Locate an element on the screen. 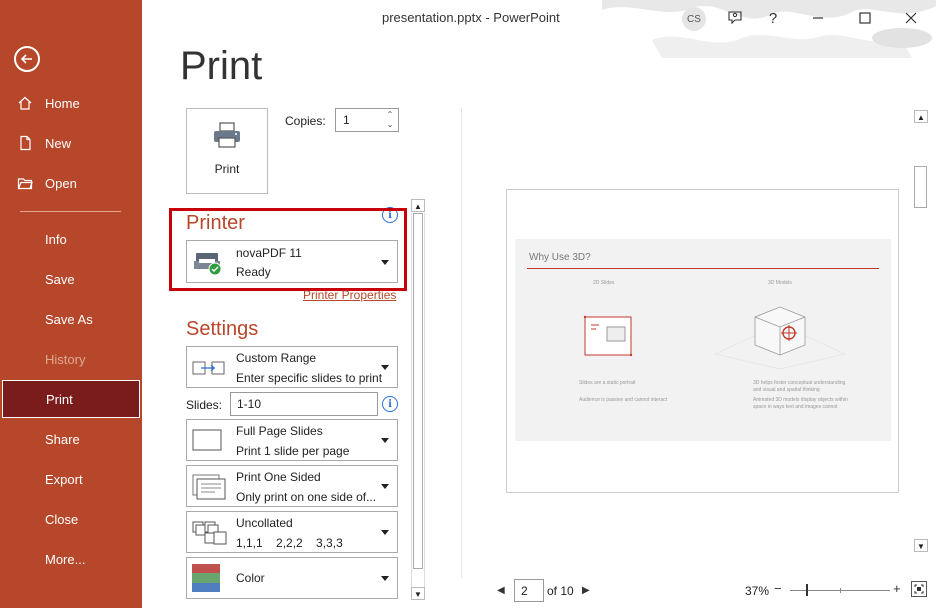 This screenshot has width=936, height=608. user-avatar: CS is located at coordinates (694, 19).